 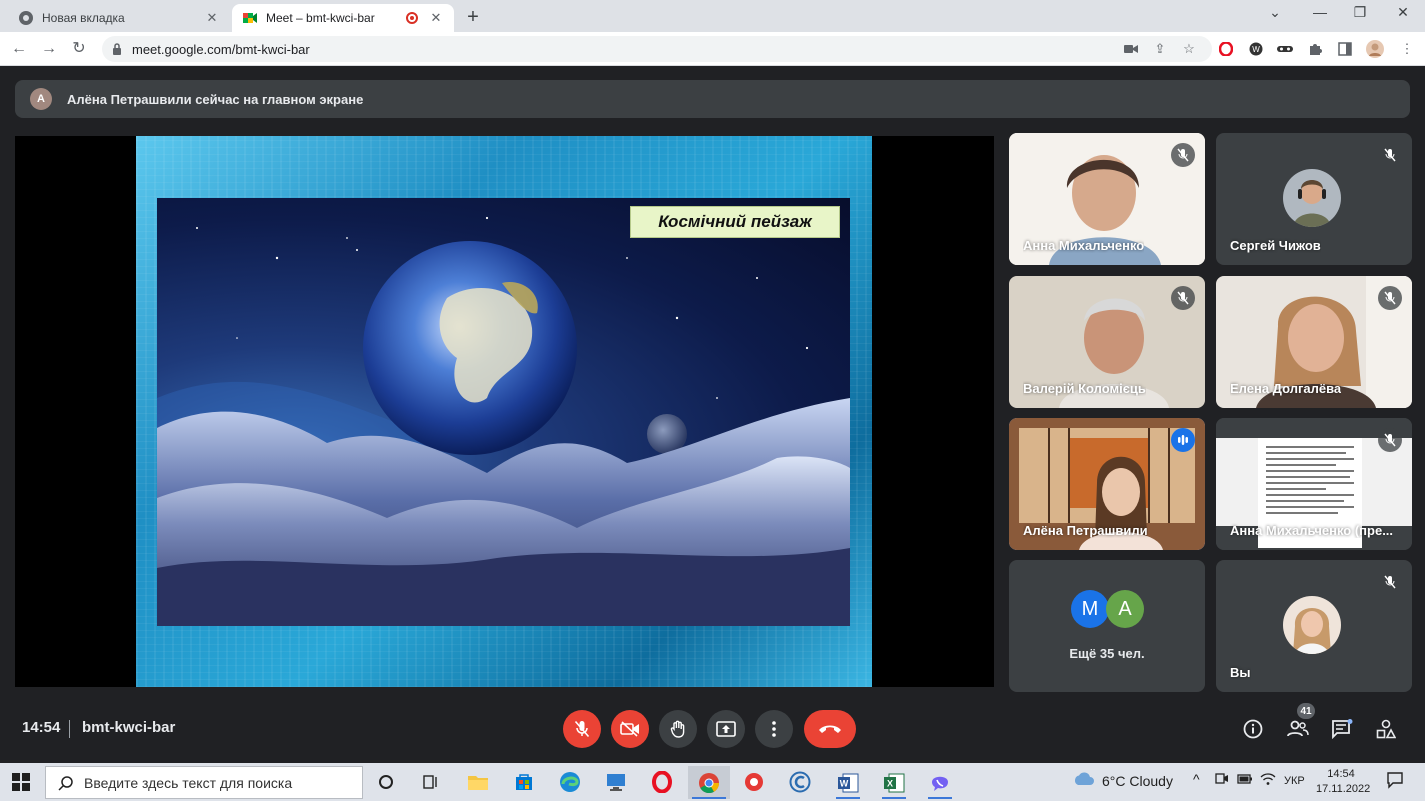 What do you see at coordinates (1294, 781) in the screenshot?
I see `language-indicator: УКР` at bounding box center [1294, 781].